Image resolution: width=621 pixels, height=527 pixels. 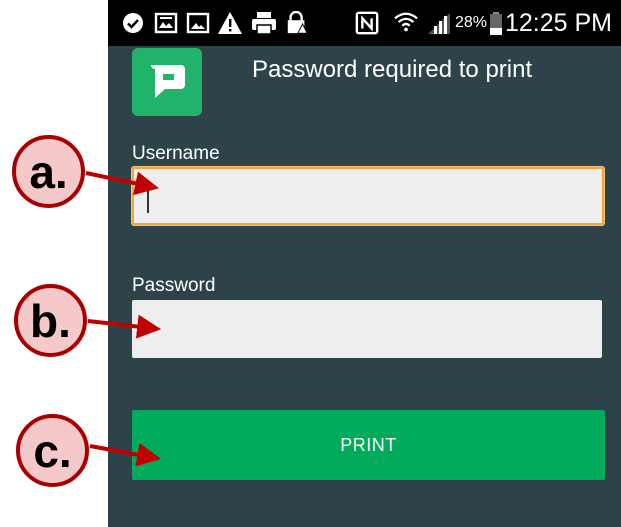 What do you see at coordinates (166, 23) in the screenshot?
I see `image-icon` at bounding box center [166, 23].